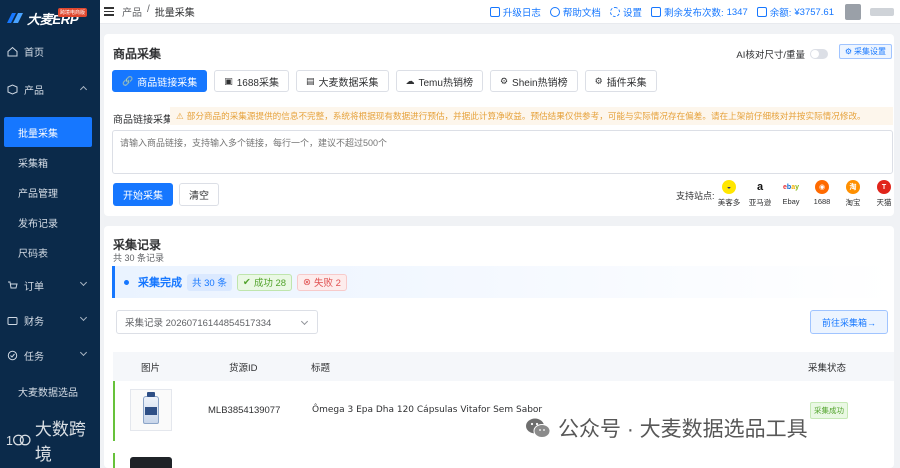  I want to click on changelog-label: 升级日志, so click(521, 13).